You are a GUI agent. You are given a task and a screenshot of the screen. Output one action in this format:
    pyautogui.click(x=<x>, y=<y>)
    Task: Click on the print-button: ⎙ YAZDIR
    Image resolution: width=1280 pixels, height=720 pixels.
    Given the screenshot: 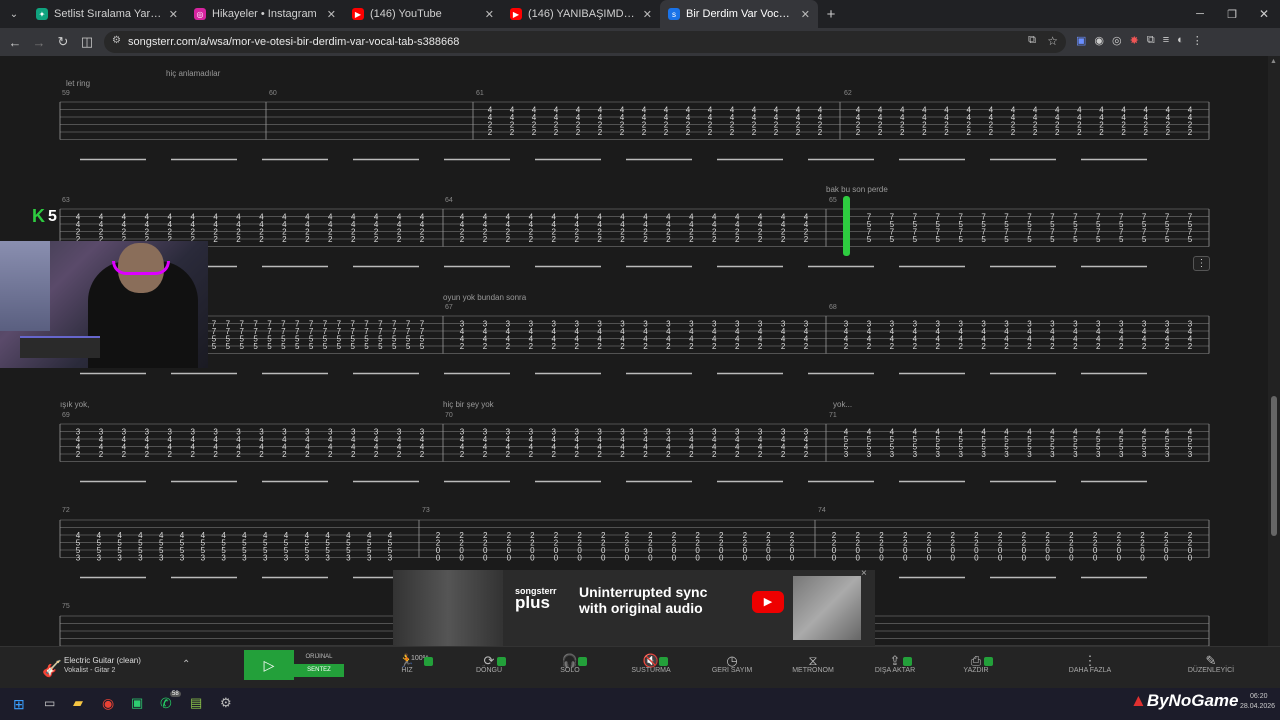 What is the action you would take?
    pyautogui.click(x=976, y=663)
    